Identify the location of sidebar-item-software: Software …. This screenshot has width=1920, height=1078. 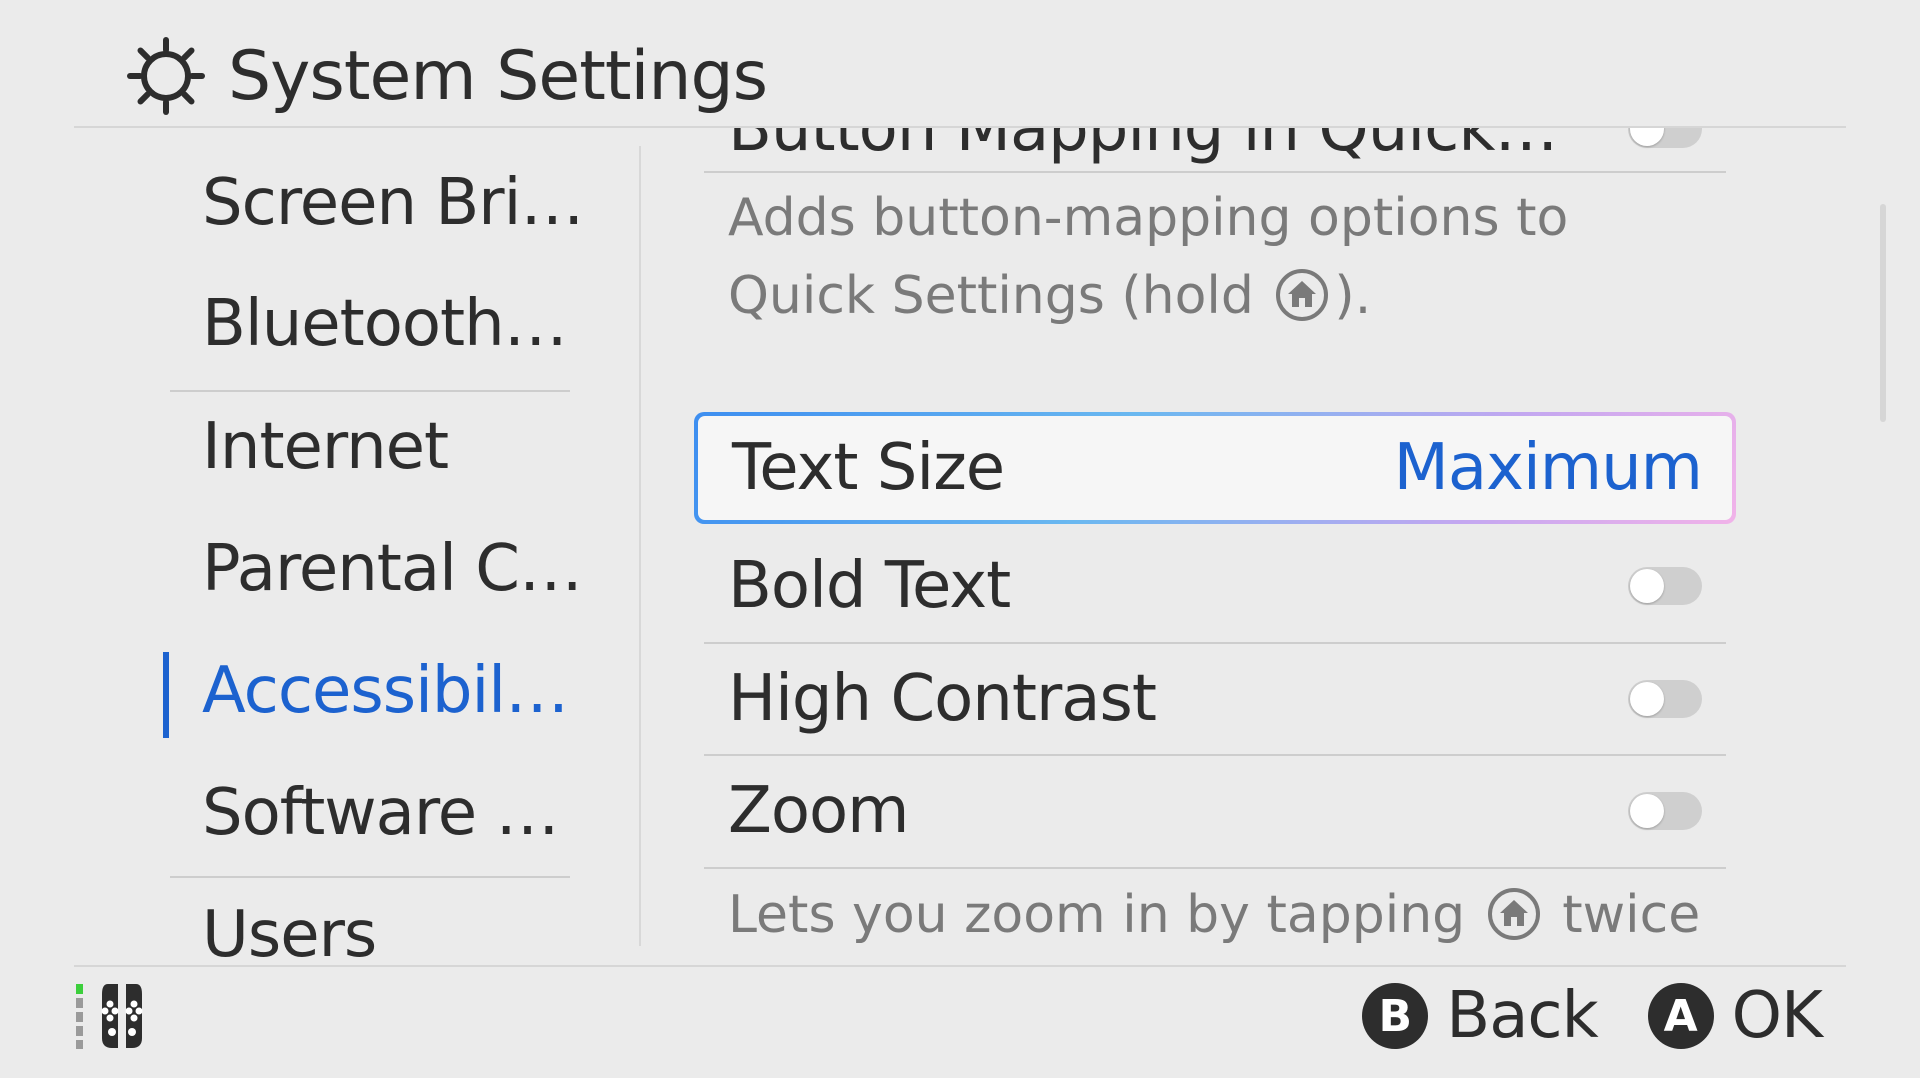
(380, 813).